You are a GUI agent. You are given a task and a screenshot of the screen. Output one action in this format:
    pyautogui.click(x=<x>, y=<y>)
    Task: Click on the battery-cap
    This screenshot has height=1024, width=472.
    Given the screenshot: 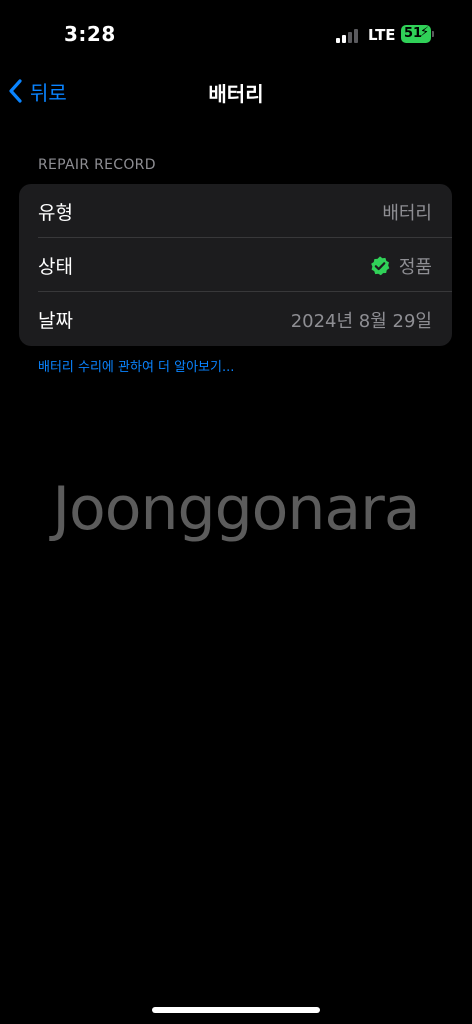 What is the action you would take?
    pyautogui.click(x=433, y=34)
    